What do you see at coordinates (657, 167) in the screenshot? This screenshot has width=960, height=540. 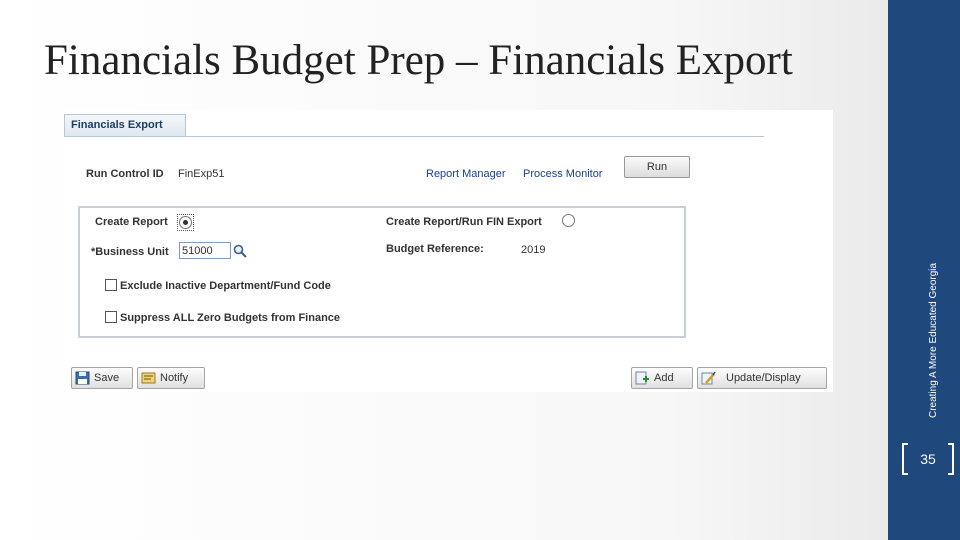 I see `run-button: Run` at bounding box center [657, 167].